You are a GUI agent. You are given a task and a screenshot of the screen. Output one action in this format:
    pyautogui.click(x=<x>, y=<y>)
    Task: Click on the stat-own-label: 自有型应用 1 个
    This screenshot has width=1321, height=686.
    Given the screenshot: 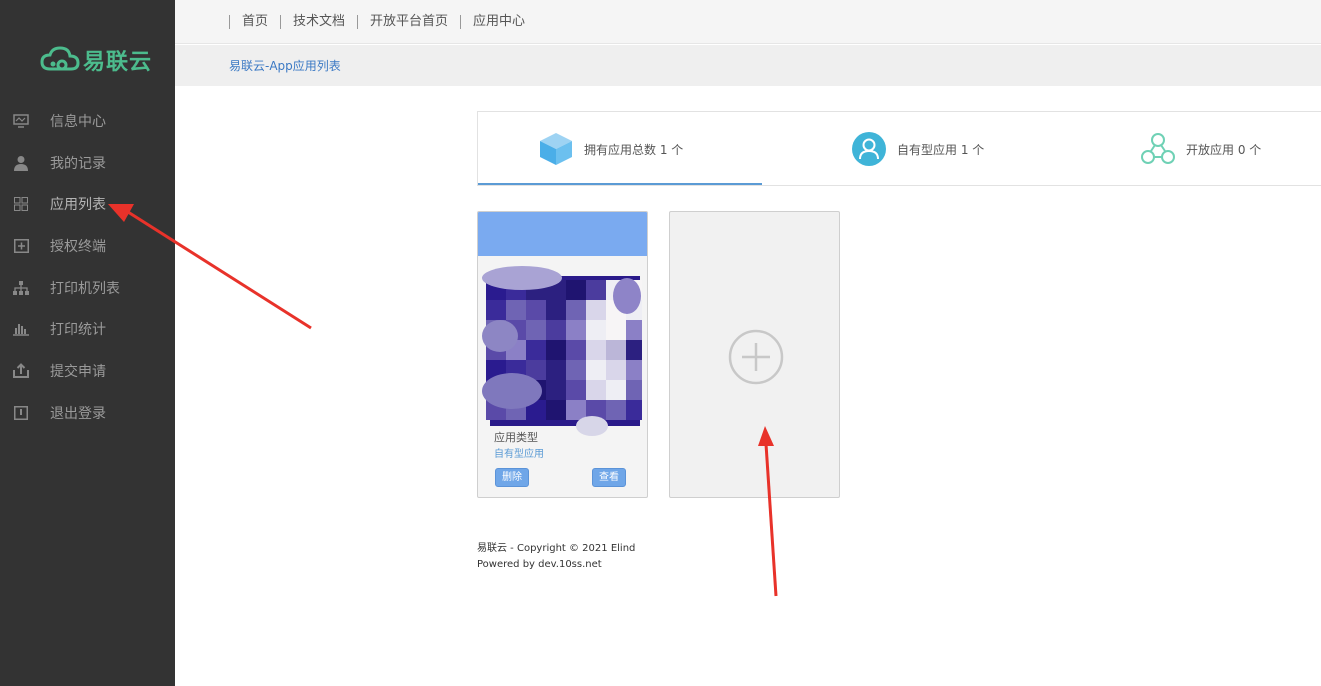 What is the action you would take?
    pyautogui.click(x=941, y=149)
    